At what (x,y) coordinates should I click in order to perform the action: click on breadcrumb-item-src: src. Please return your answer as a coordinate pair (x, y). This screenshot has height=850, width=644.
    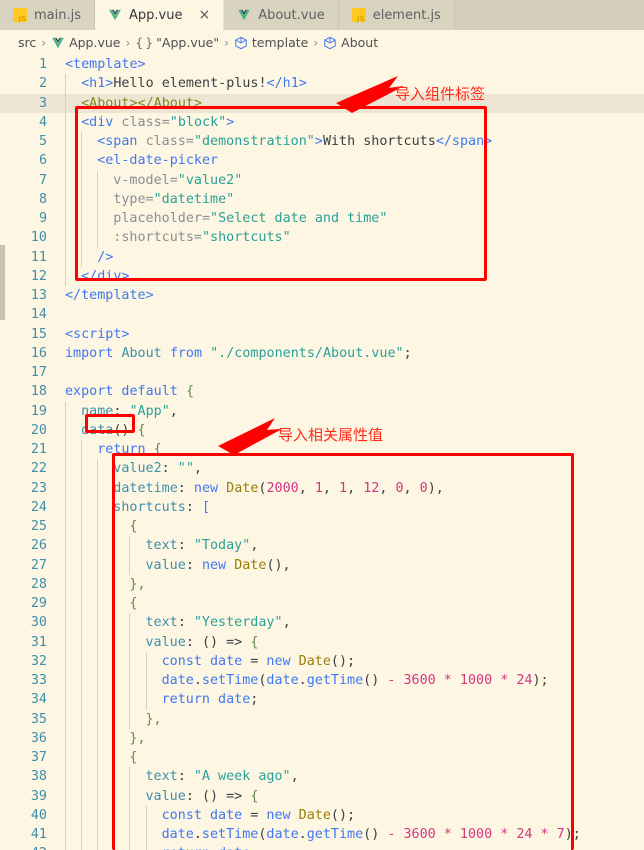
    Looking at the image, I should click on (27, 42).